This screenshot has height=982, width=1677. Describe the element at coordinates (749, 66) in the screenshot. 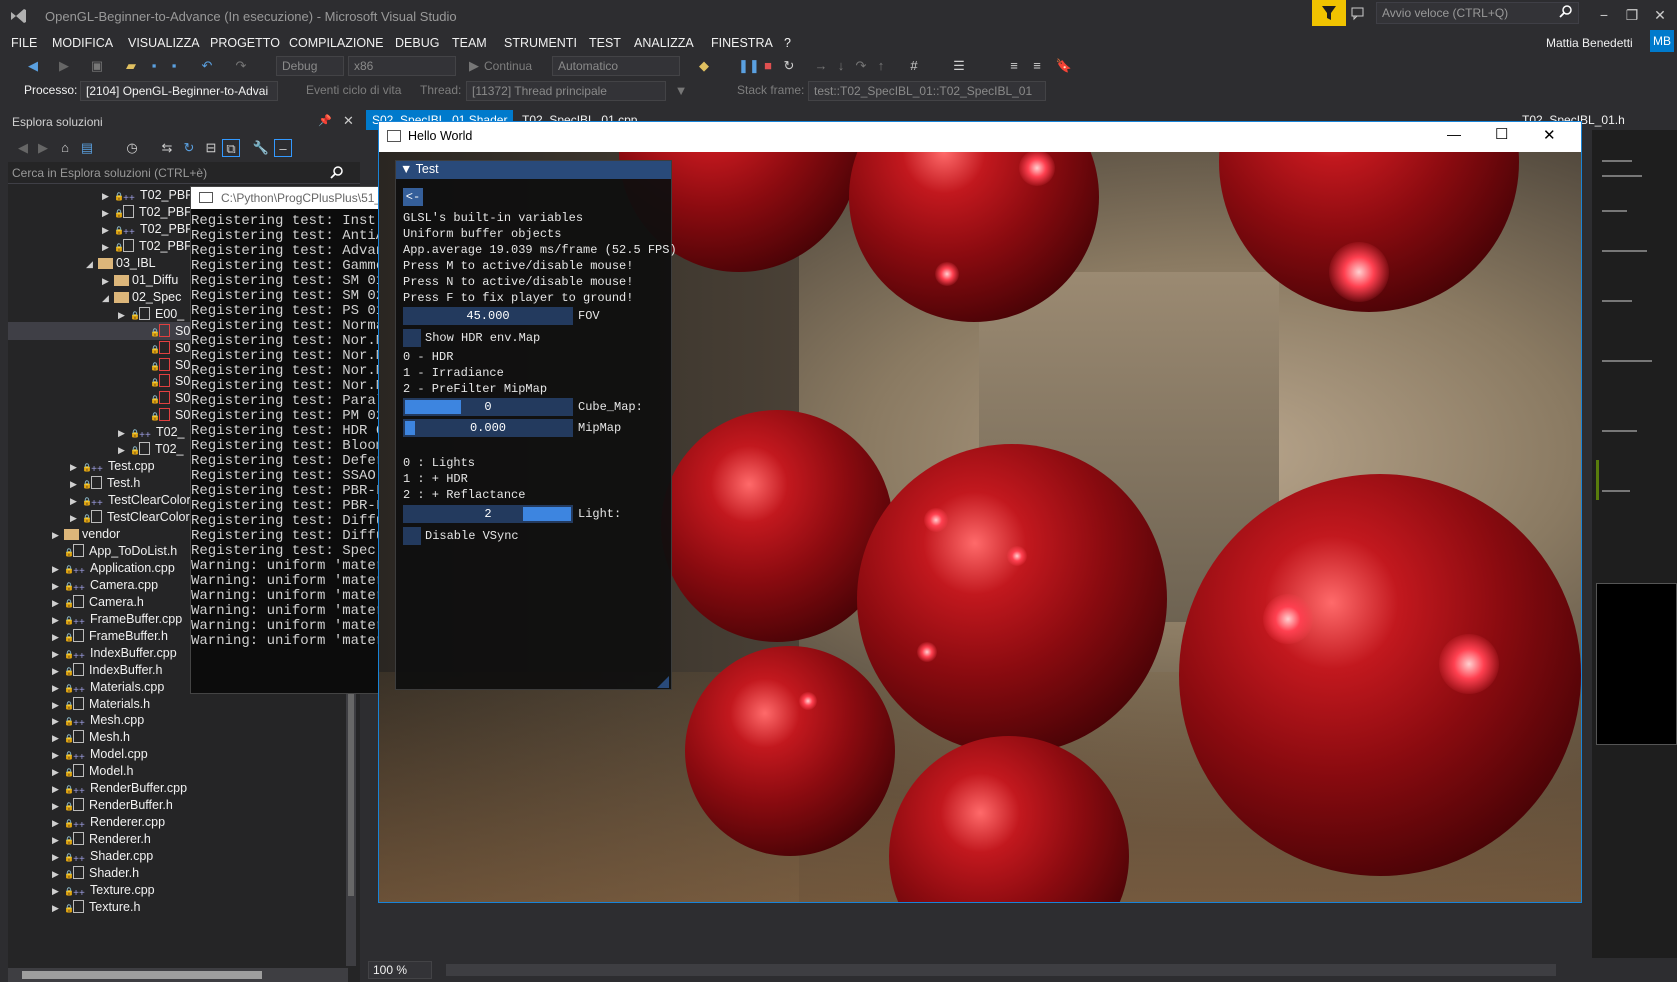

I see `pause-icon: ❚❚` at that location.